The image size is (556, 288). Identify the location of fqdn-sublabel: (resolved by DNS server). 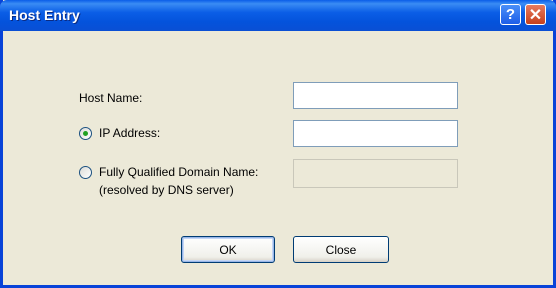
(166, 190).